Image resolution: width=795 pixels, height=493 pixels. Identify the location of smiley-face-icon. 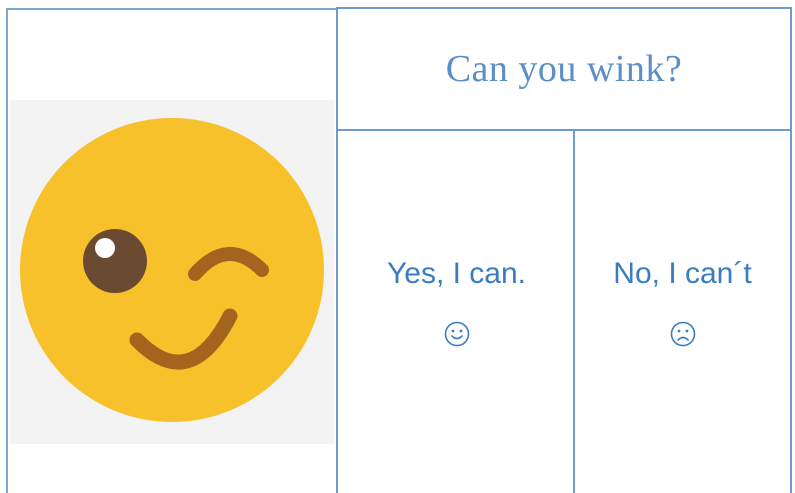
(456, 334).